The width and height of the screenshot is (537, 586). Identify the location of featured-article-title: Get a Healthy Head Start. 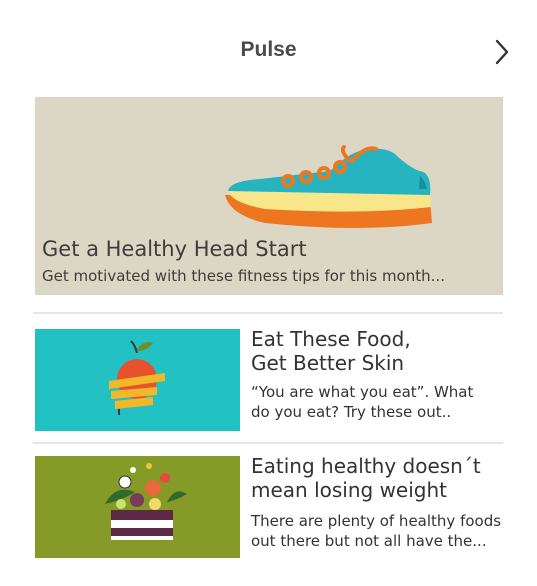
(174, 249).